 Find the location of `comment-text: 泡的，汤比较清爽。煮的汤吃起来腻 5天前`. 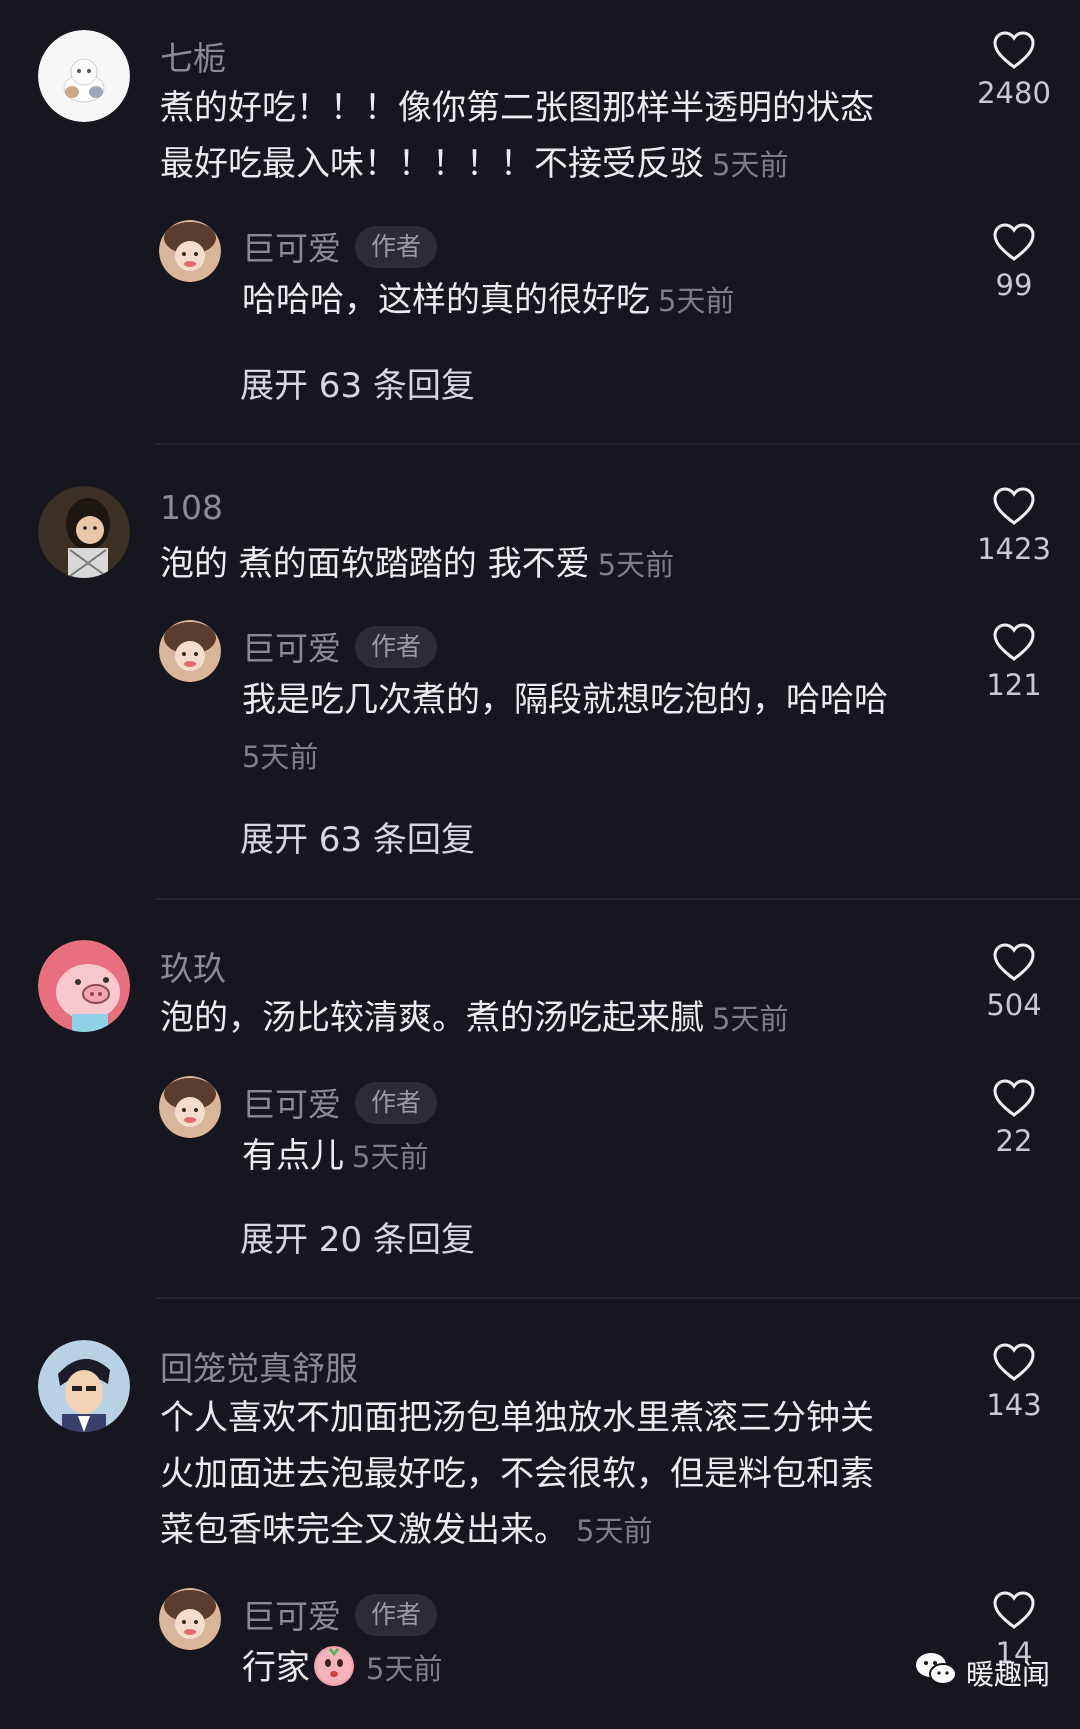

comment-text: 泡的，汤比较清爽。煮的汤吃起来腻 5天前 is located at coordinates (540, 1018).